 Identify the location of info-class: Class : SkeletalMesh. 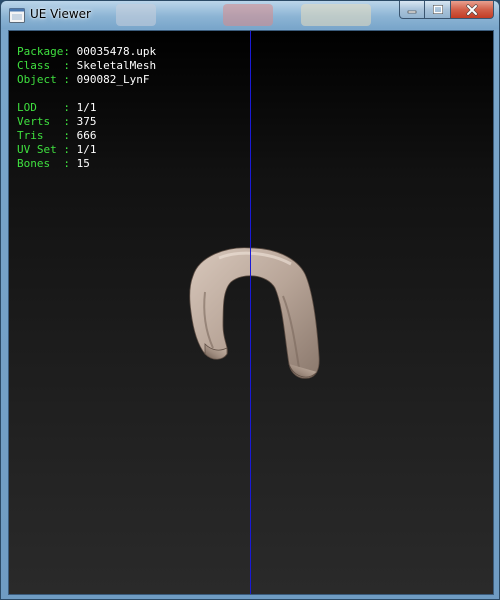
(87, 65).